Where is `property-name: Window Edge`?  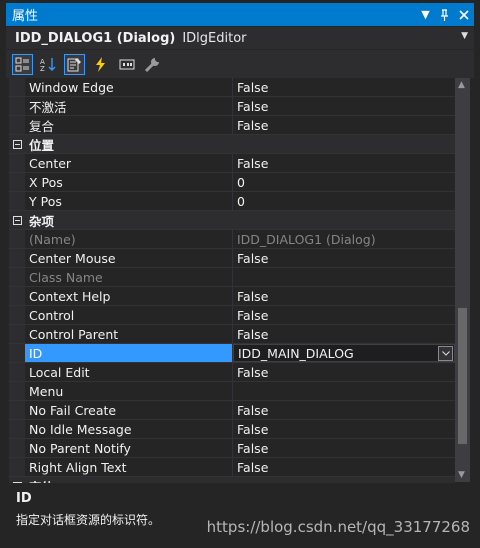
property-name: Window Edge is located at coordinates (129, 87).